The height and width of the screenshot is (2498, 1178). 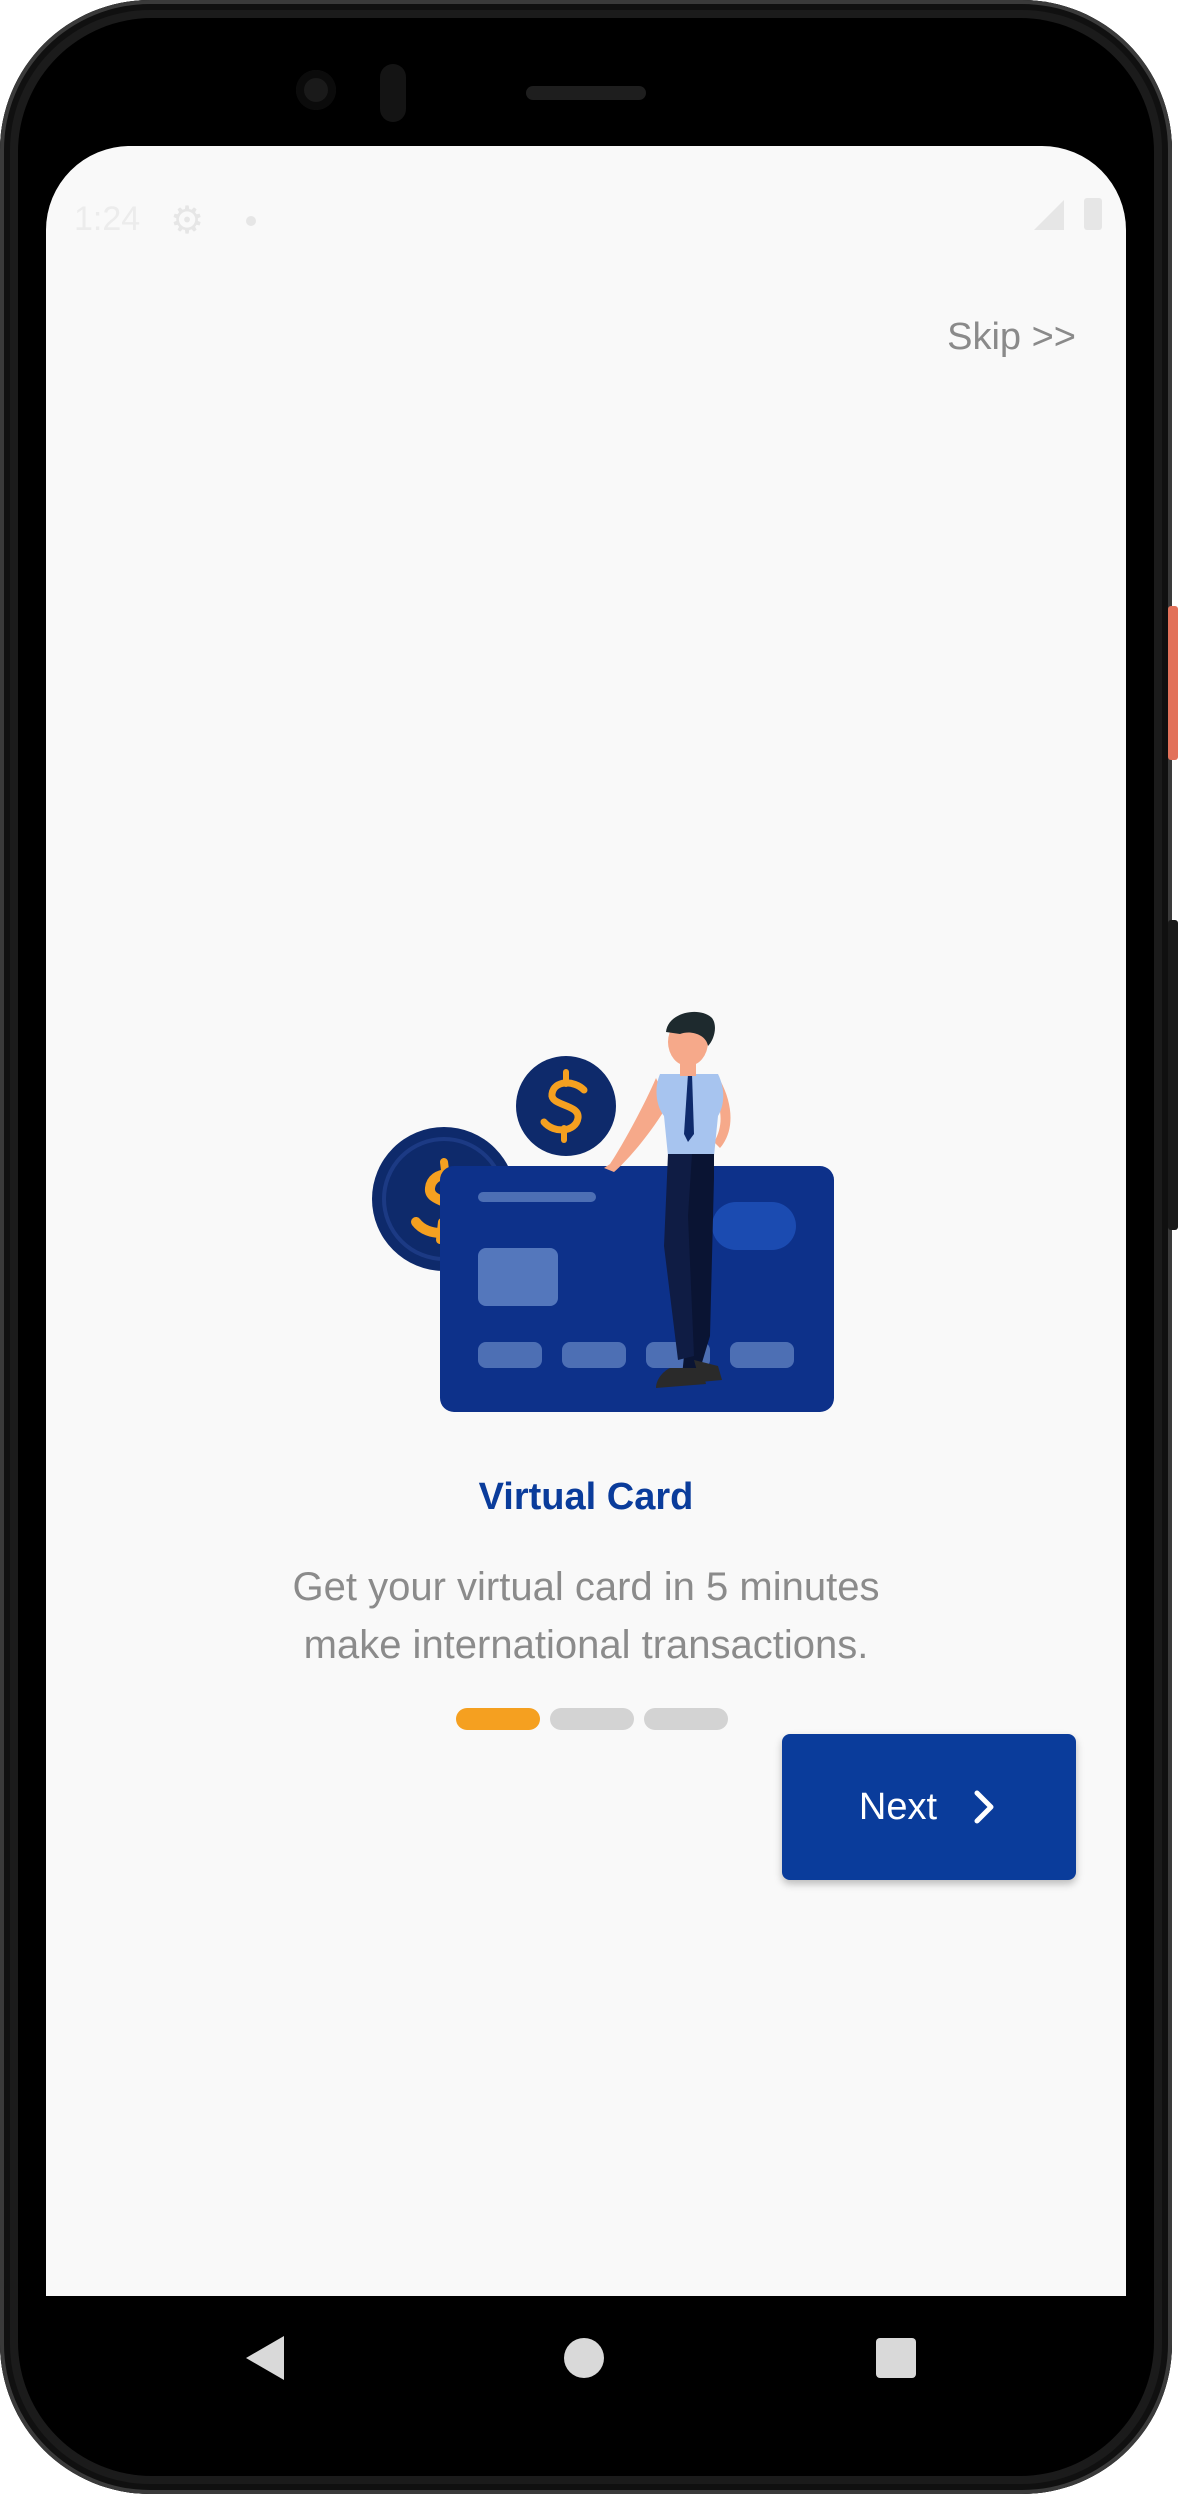 I want to click on system-navigation-bar, so click(x=586, y=2360).